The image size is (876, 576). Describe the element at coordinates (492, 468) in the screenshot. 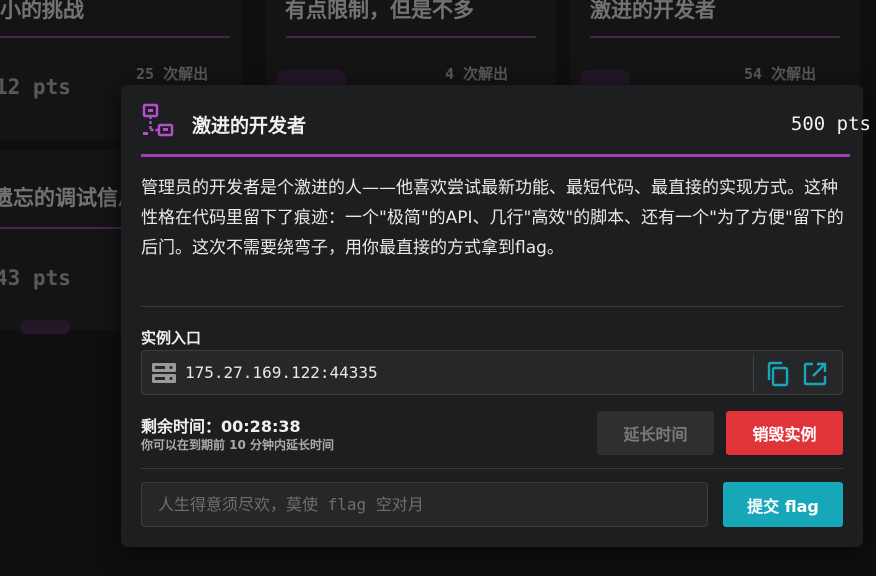

I see `flag-section-divider` at that location.